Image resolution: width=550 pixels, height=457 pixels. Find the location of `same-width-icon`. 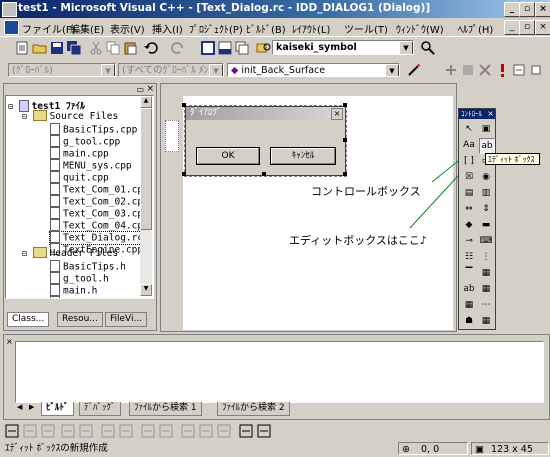

same-width-icon is located at coordinates (187, 430).